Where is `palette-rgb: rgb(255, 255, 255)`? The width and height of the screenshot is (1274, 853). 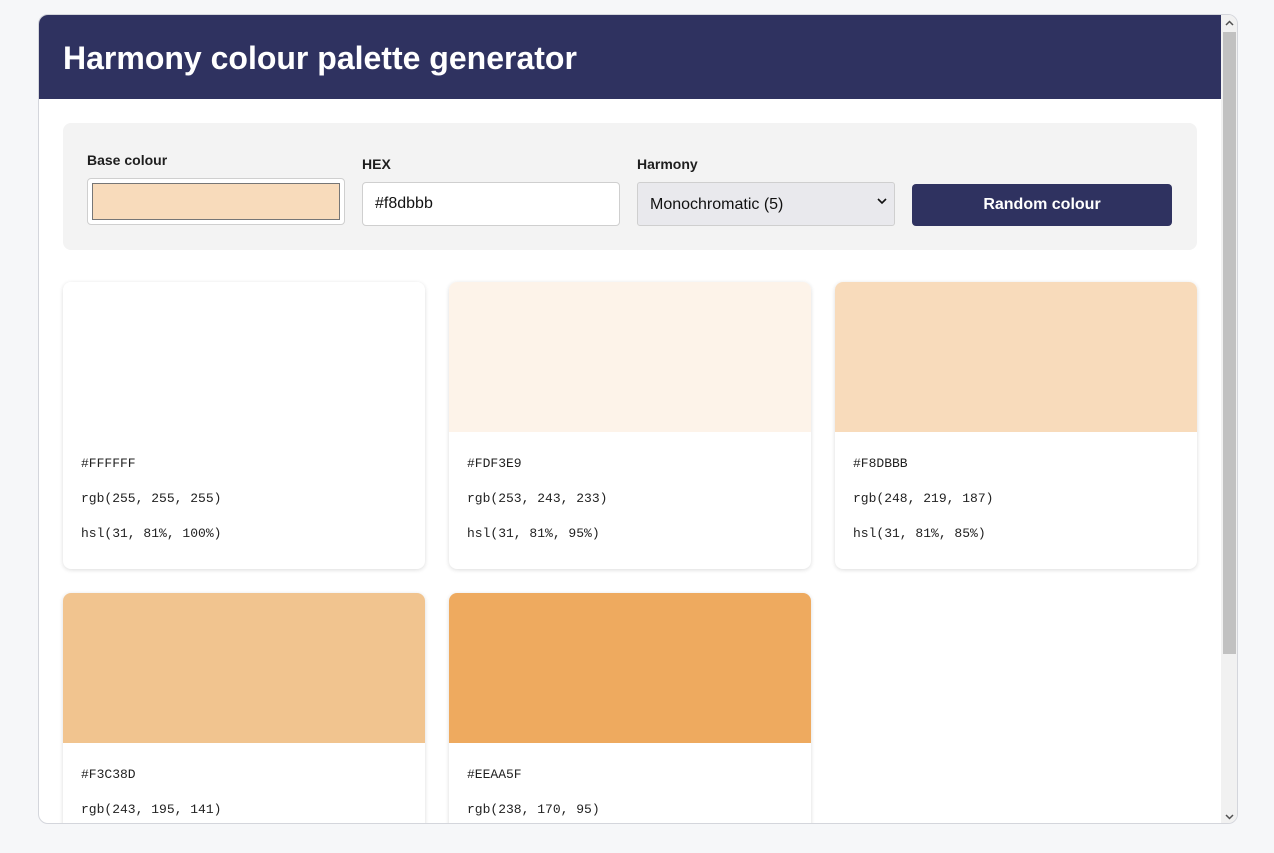
palette-rgb: rgb(255, 255, 255) is located at coordinates (151, 498).